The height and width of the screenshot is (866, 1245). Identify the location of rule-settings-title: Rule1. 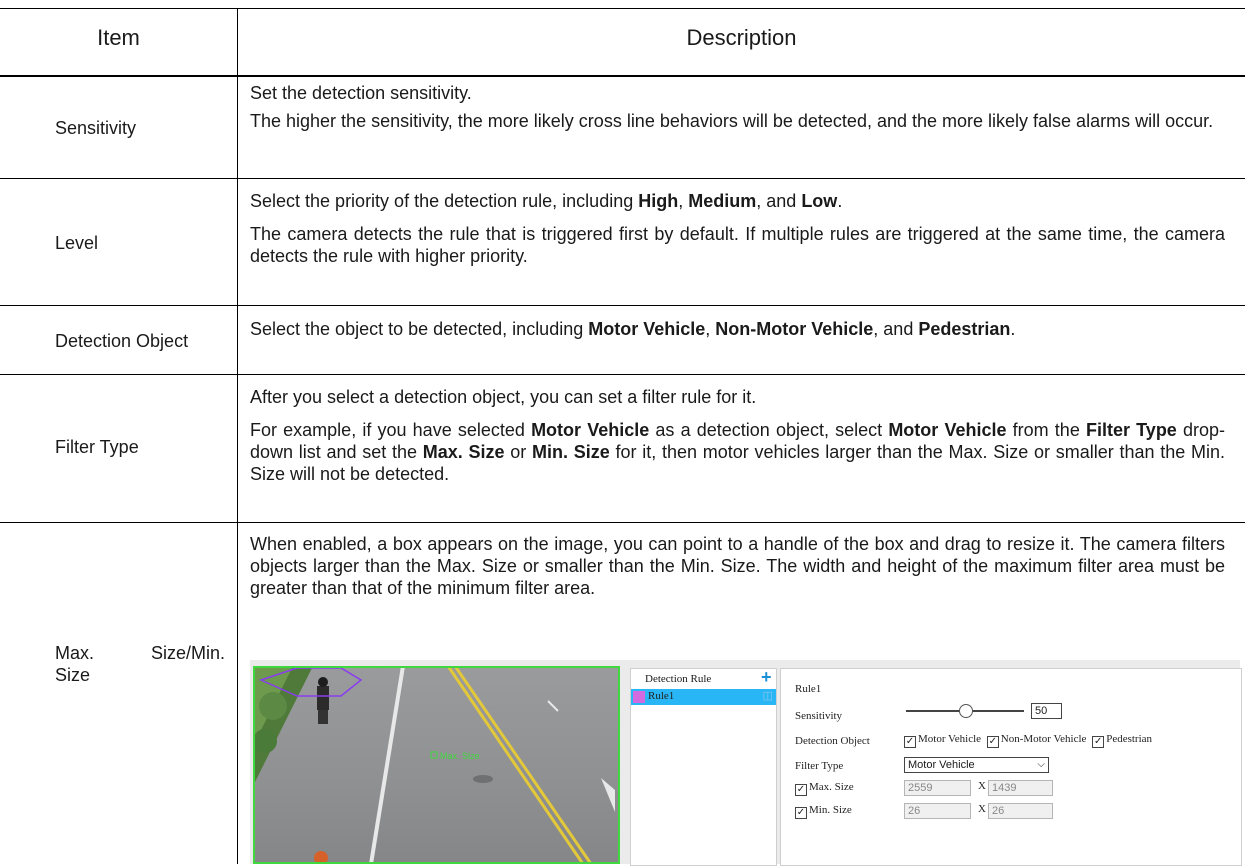
(808, 689).